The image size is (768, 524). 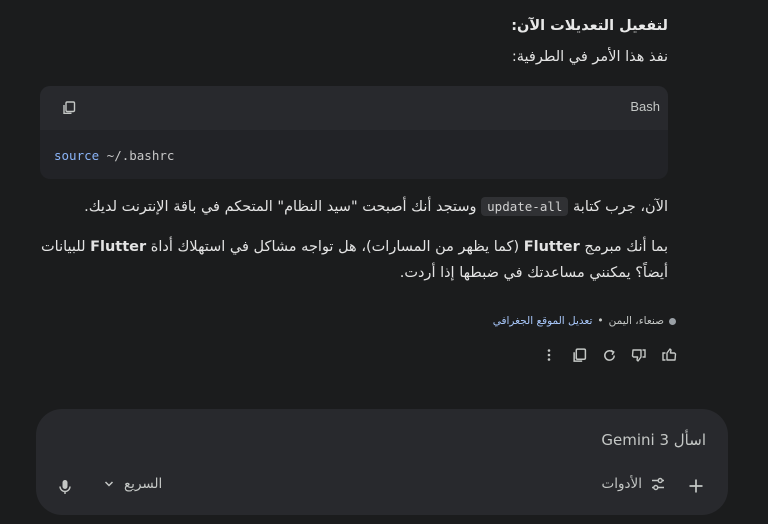 I want to click on mode-label: السريع, so click(x=143, y=484).